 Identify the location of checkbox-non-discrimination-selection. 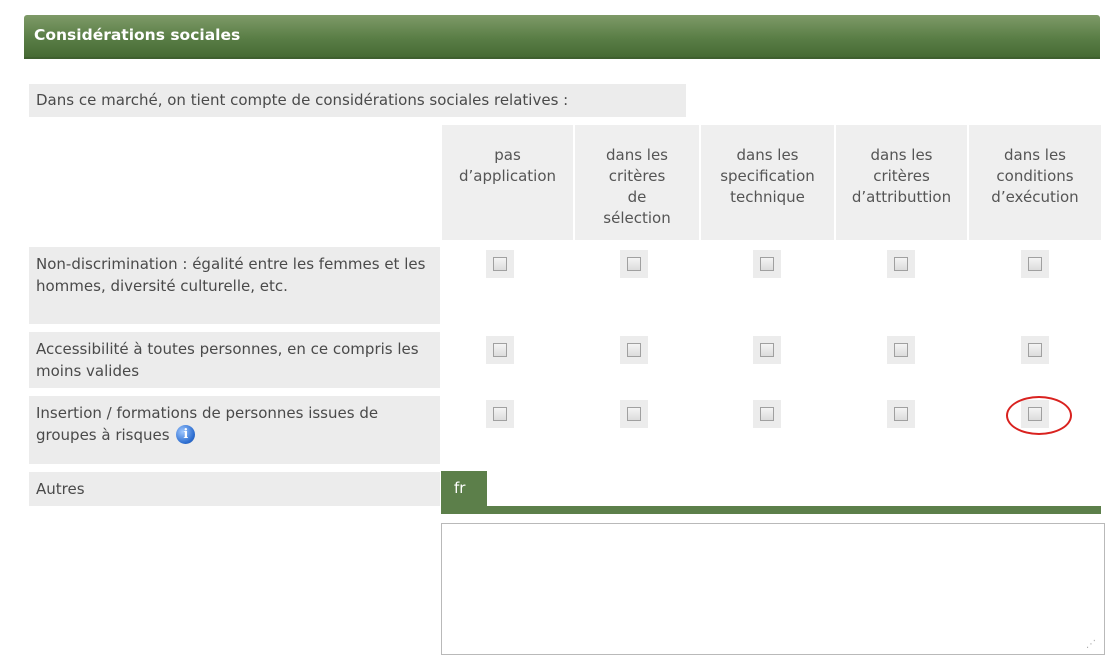
(634, 264).